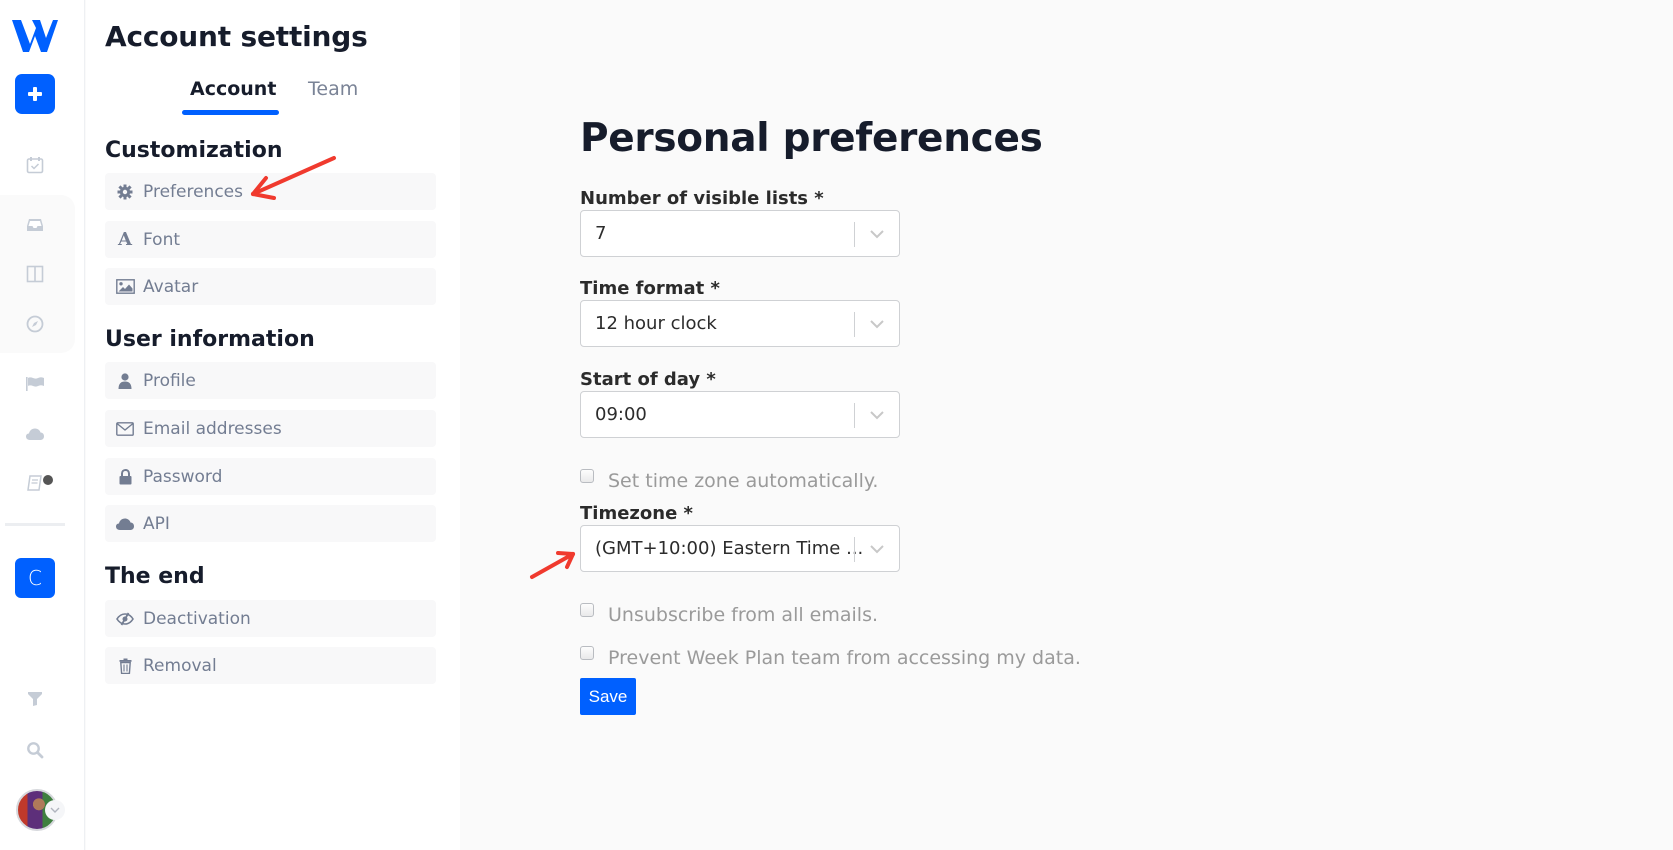  Describe the element at coordinates (125, 429) in the screenshot. I see `envelope-icon` at that location.